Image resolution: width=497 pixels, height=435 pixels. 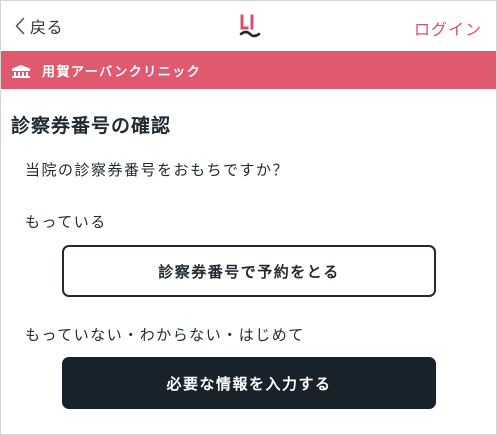 I want to click on back-label: 戻る, so click(x=47, y=27).